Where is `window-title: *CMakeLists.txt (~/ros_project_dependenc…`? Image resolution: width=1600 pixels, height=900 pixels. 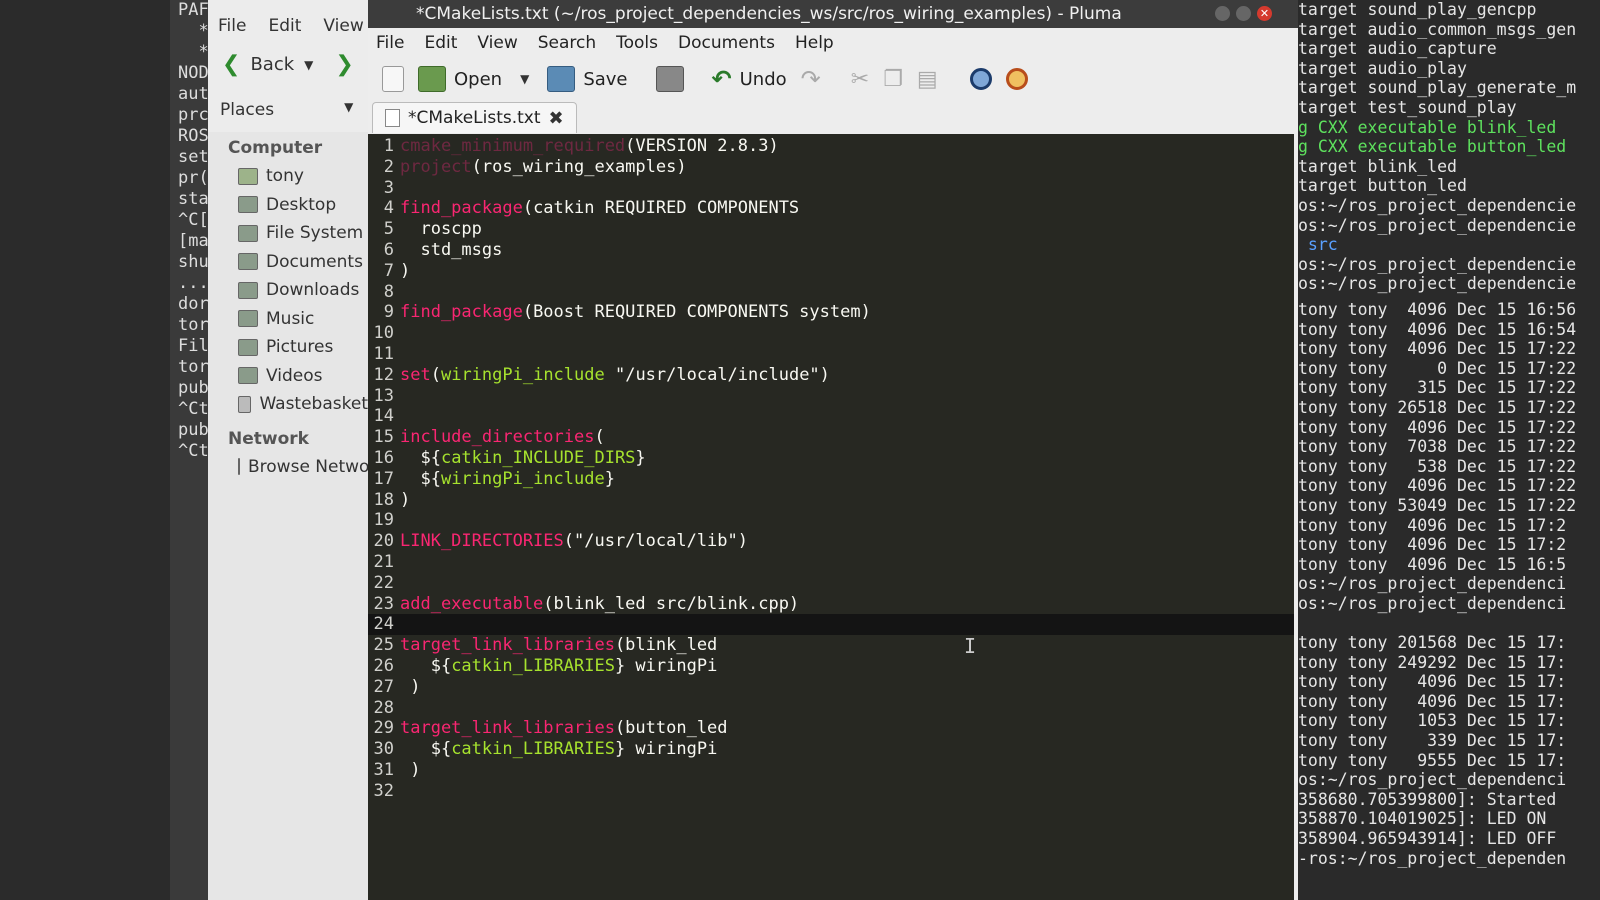
window-title: *CMakeLists.txt (~/ros_project_dependenc… is located at coordinates (769, 14).